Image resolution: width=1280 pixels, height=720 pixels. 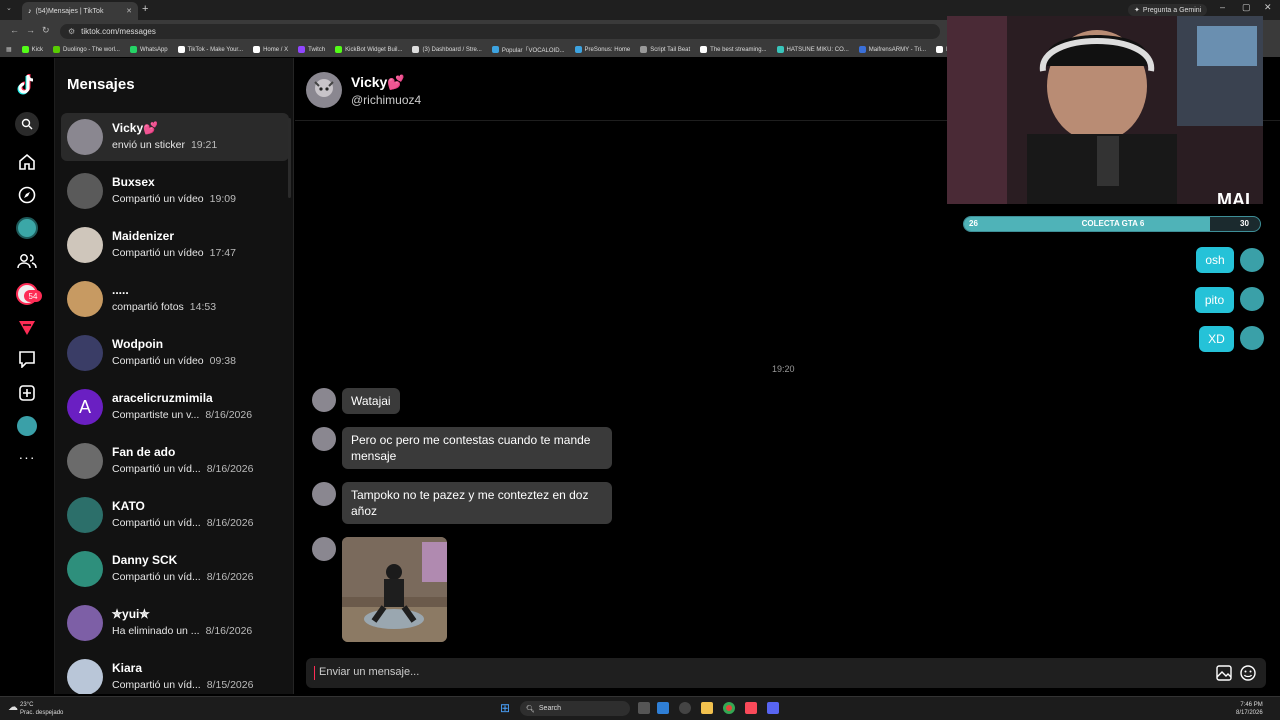 What do you see at coordinates (128, 506) in the screenshot?
I see `conversation-name: KATO` at bounding box center [128, 506].